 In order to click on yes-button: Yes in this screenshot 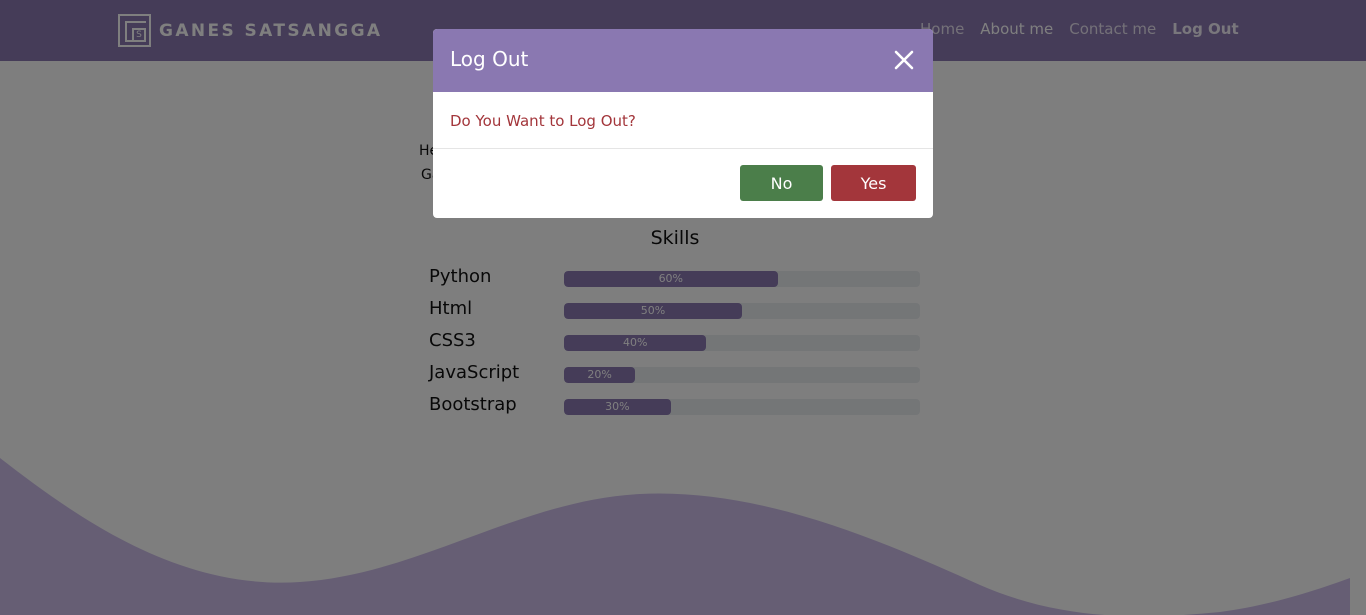, I will do `click(873, 183)`.